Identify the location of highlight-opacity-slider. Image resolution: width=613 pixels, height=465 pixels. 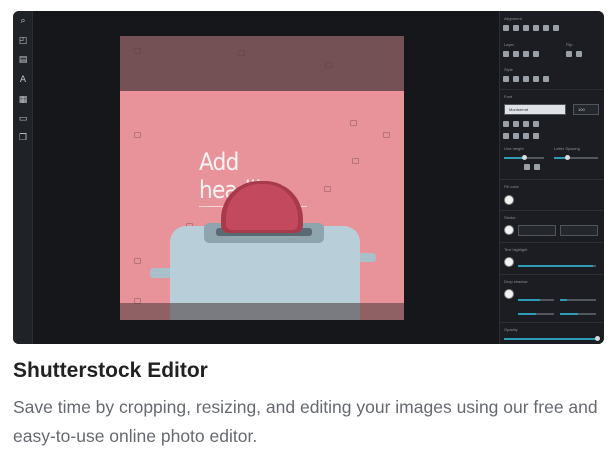
(557, 266).